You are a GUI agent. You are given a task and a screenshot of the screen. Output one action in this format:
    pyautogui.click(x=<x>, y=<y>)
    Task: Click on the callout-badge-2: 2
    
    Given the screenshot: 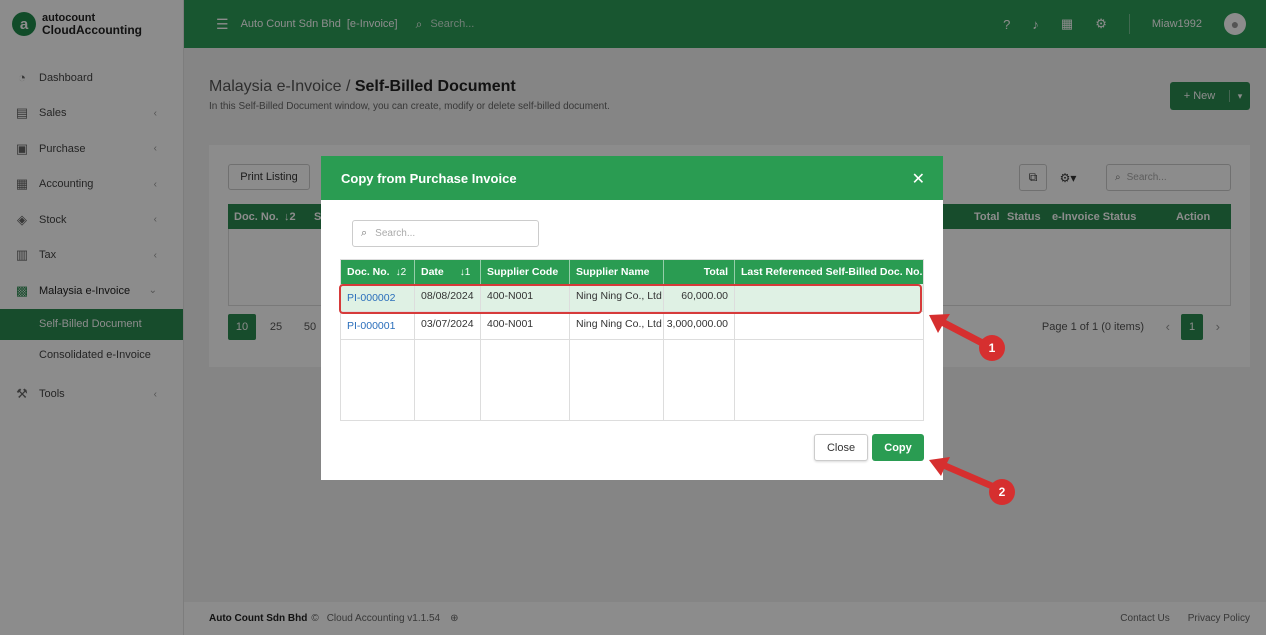 What is the action you would take?
    pyautogui.click(x=1002, y=492)
    